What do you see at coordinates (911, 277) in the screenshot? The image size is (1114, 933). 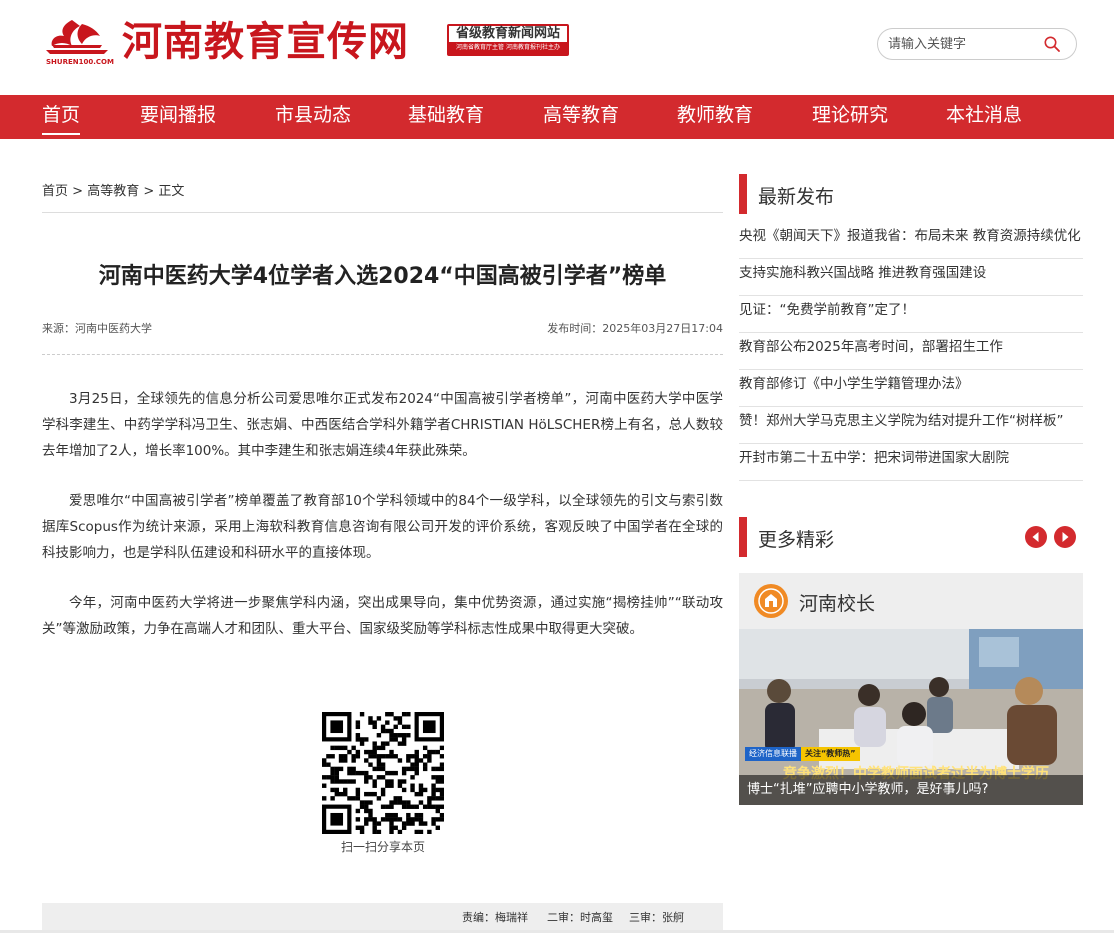 I see `latest-news-item: 支持实施科教兴国战略 推进教育强国建设` at bounding box center [911, 277].